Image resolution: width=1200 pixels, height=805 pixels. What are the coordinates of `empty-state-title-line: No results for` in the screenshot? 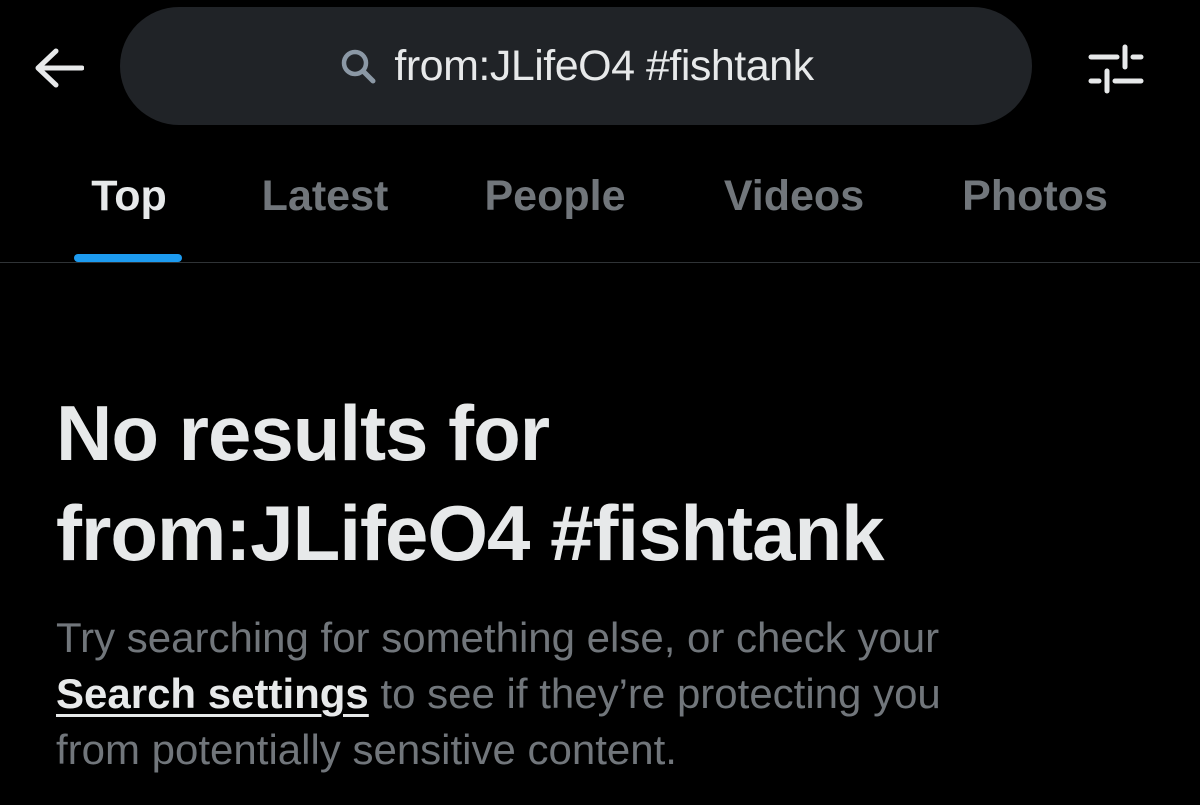 It's located at (303, 433).